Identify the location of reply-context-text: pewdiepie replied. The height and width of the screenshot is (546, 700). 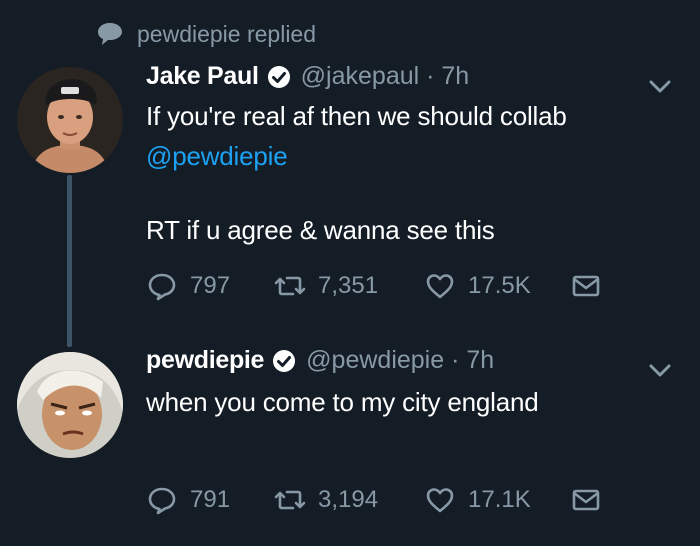
(227, 33).